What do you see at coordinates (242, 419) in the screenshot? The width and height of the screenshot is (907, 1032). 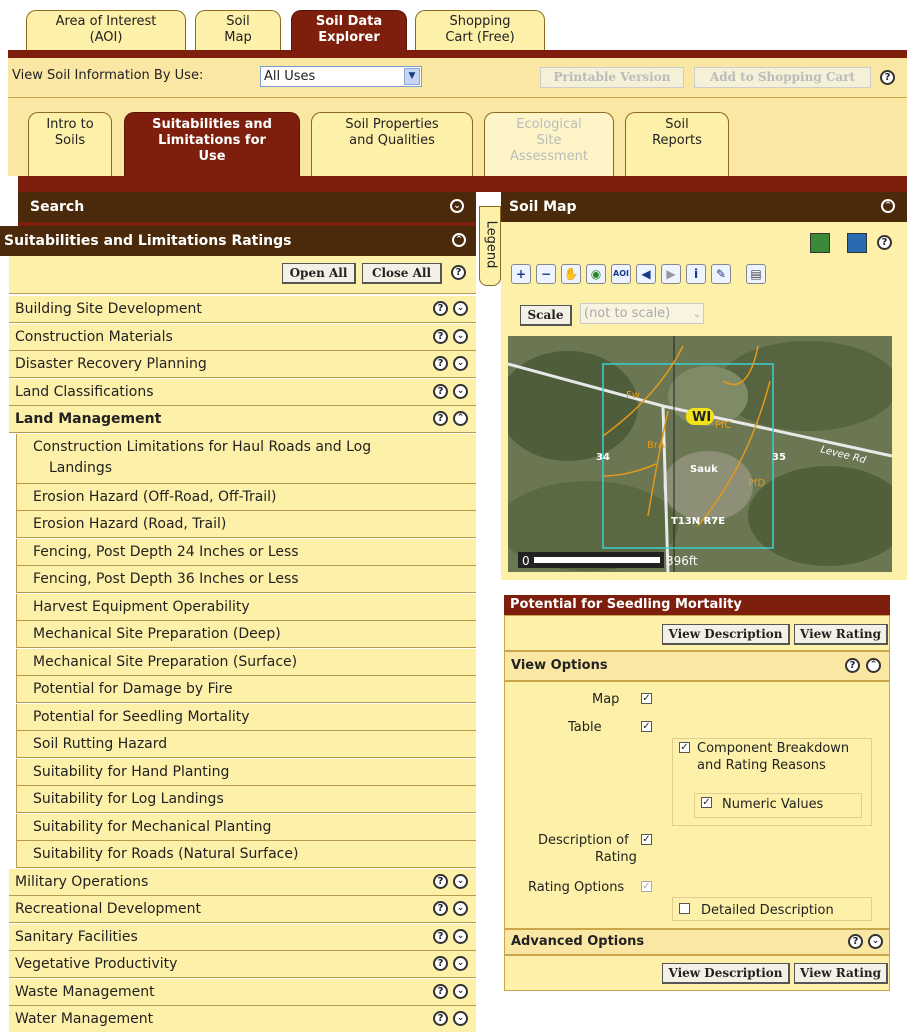 I see `category-row-land-management: Land Management? ⌃` at bounding box center [242, 419].